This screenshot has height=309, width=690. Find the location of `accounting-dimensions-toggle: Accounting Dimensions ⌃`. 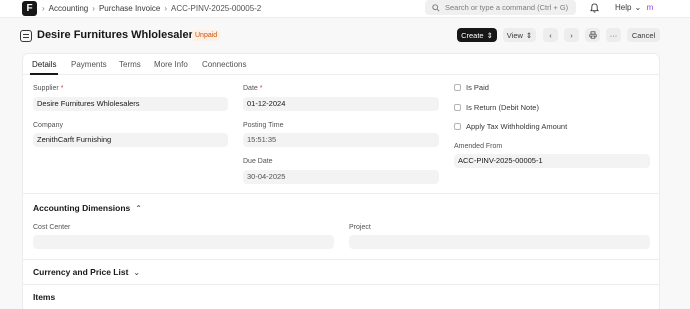

accounting-dimensions-toggle: Accounting Dimensions ⌃ is located at coordinates (87, 208).